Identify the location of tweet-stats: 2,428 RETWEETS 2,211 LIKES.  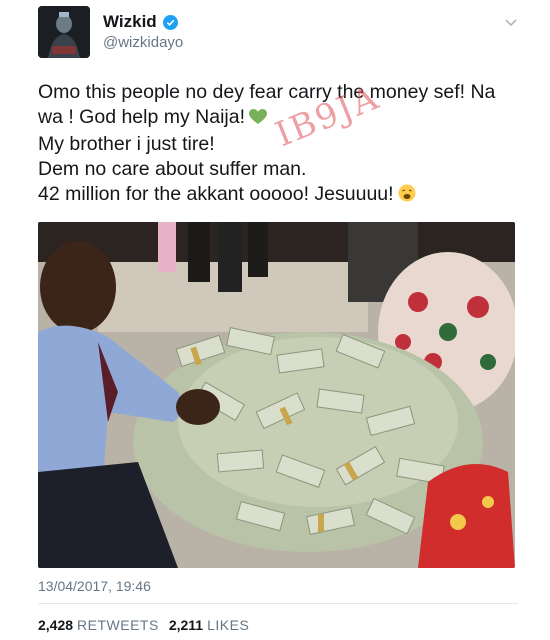
(146, 625).